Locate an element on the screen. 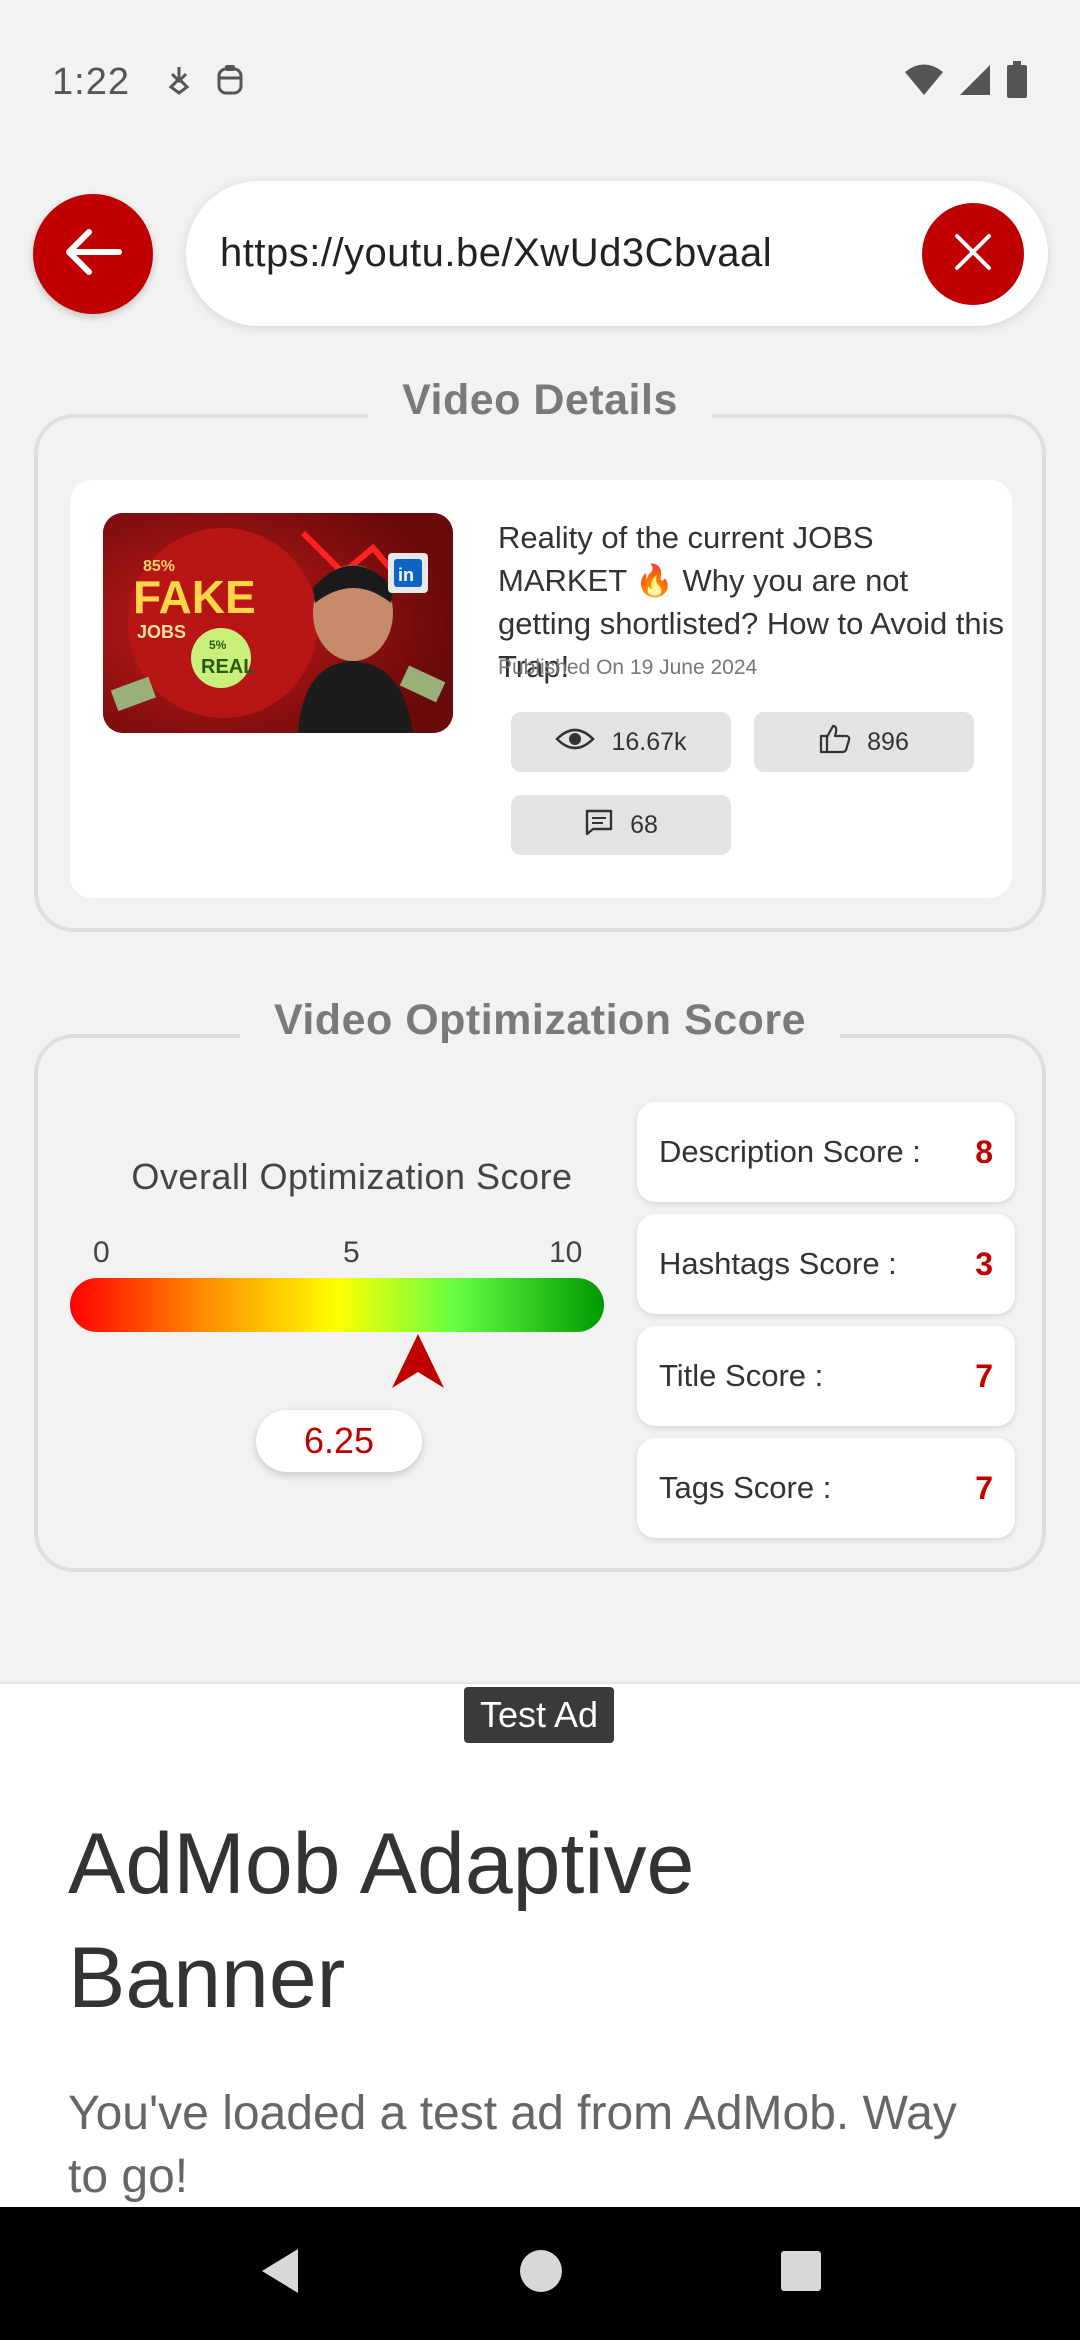 The width and height of the screenshot is (1080, 2340). thumb-pct-badge: 5% is located at coordinates (218, 645).